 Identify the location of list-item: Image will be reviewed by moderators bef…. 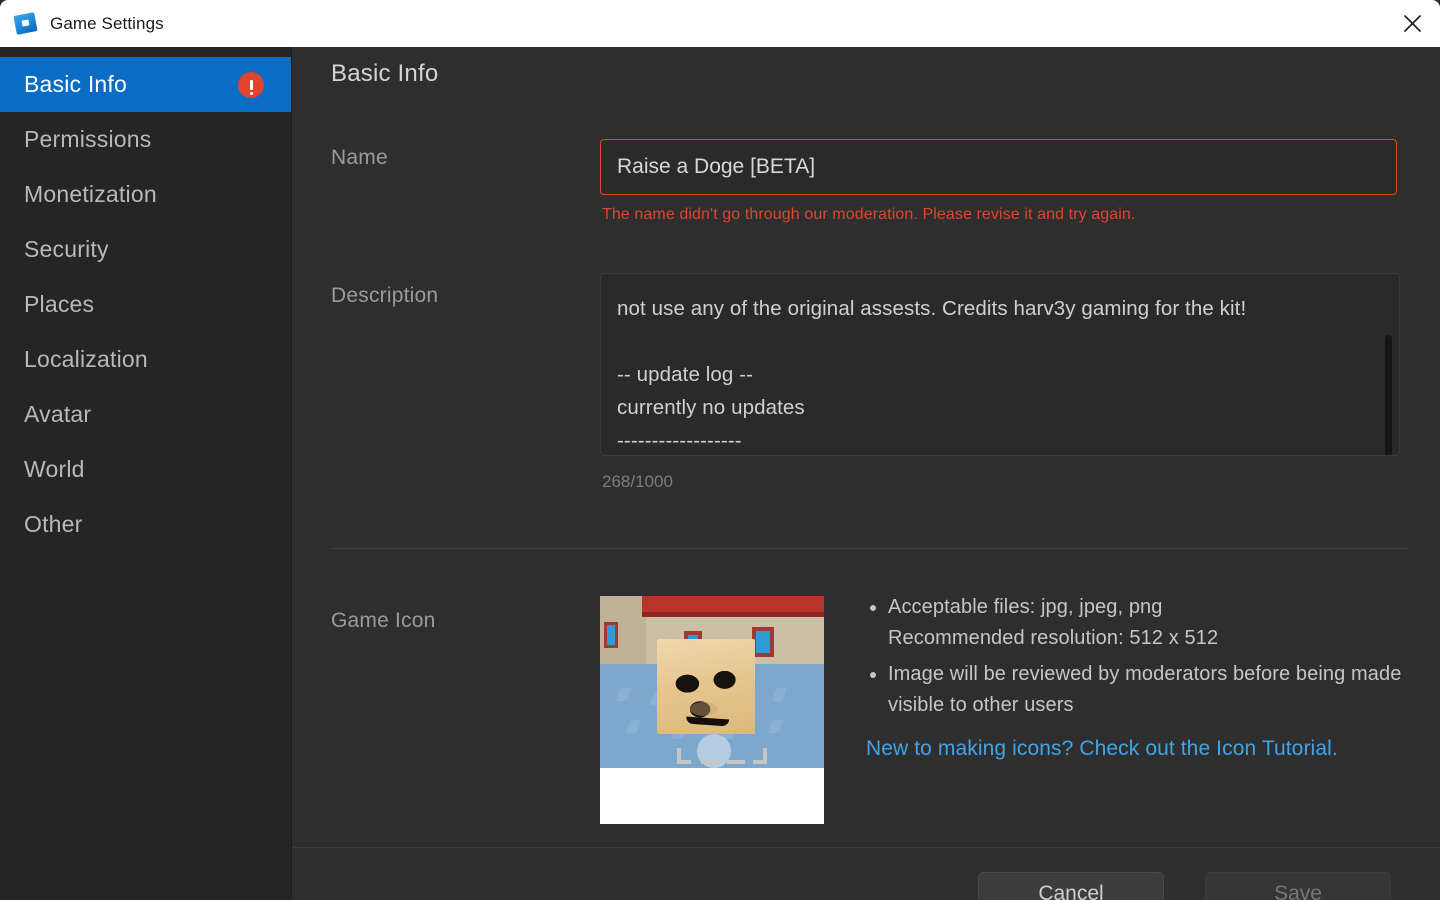
(1154, 690).